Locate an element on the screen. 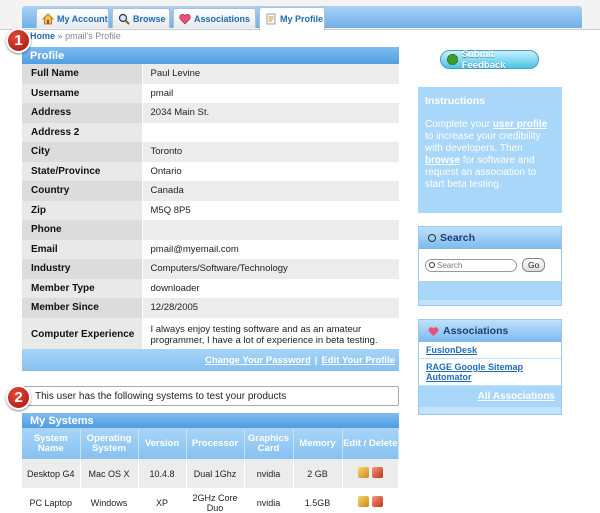 The width and height of the screenshot is (600, 513). profile-label: Full Name is located at coordinates (82, 74).